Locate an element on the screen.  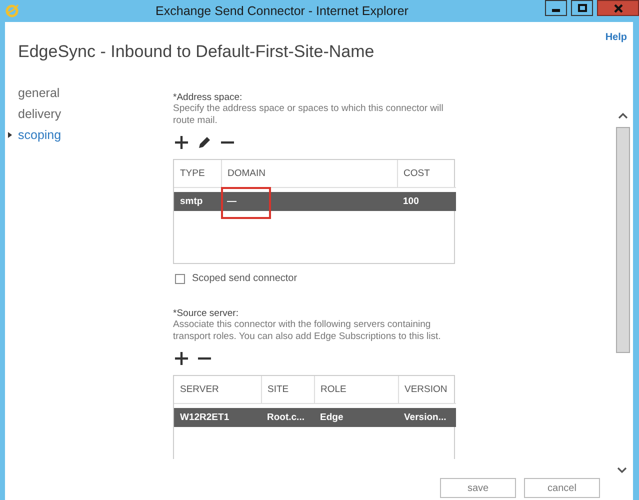
scroll-down-icon is located at coordinates (622, 470).